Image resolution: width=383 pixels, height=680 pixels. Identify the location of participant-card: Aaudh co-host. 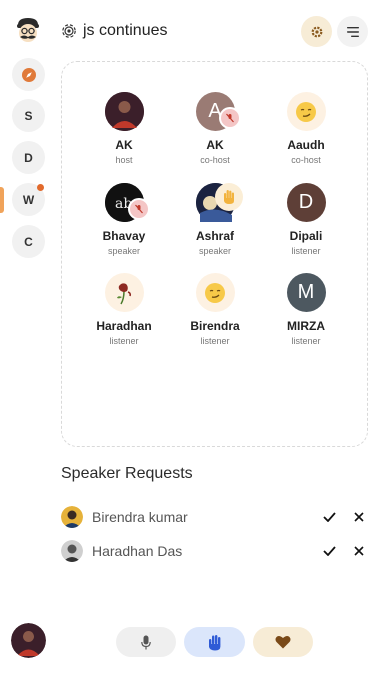
(306, 128).